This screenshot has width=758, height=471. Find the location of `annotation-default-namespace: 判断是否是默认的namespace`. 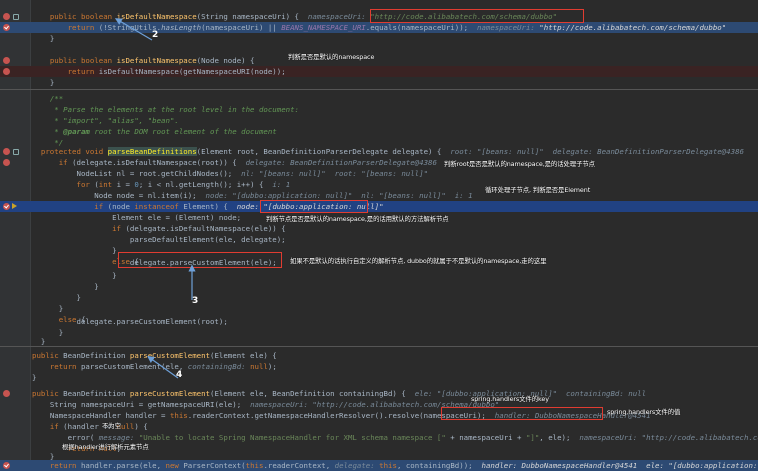

annotation-default-namespace: 判断是否是默认的namespace is located at coordinates (331, 57).